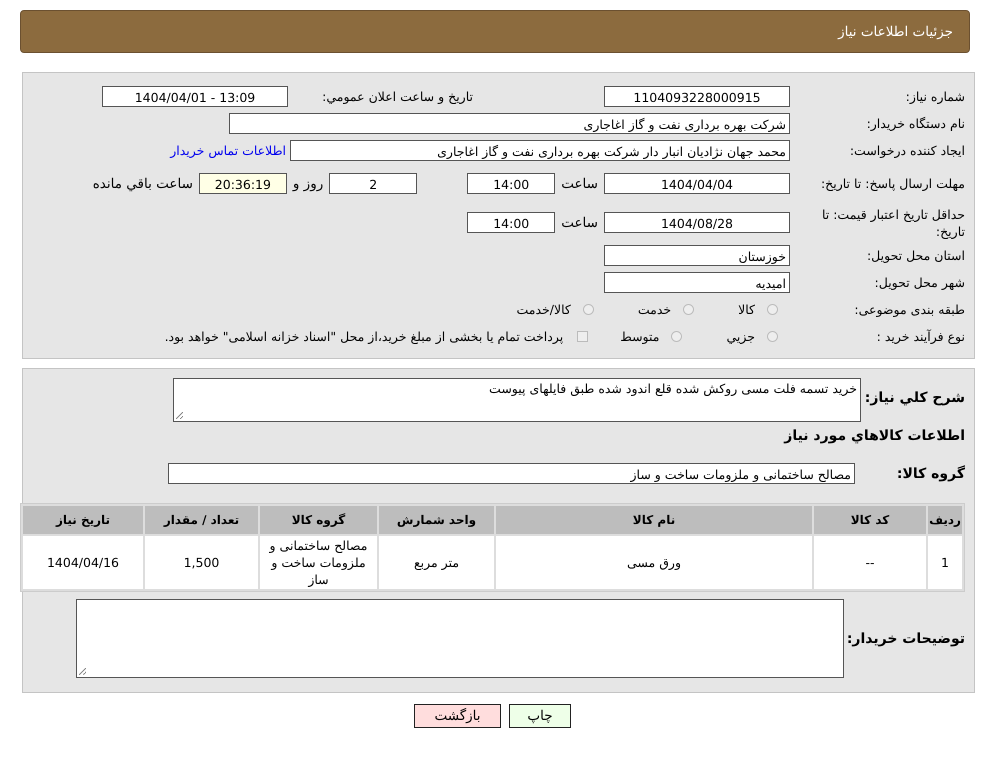 Image resolution: width=985 pixels, height=760 pixels. I want to click on section-heading: اطلاعات کالاهاي مورد نیاز, so click(873, 436).